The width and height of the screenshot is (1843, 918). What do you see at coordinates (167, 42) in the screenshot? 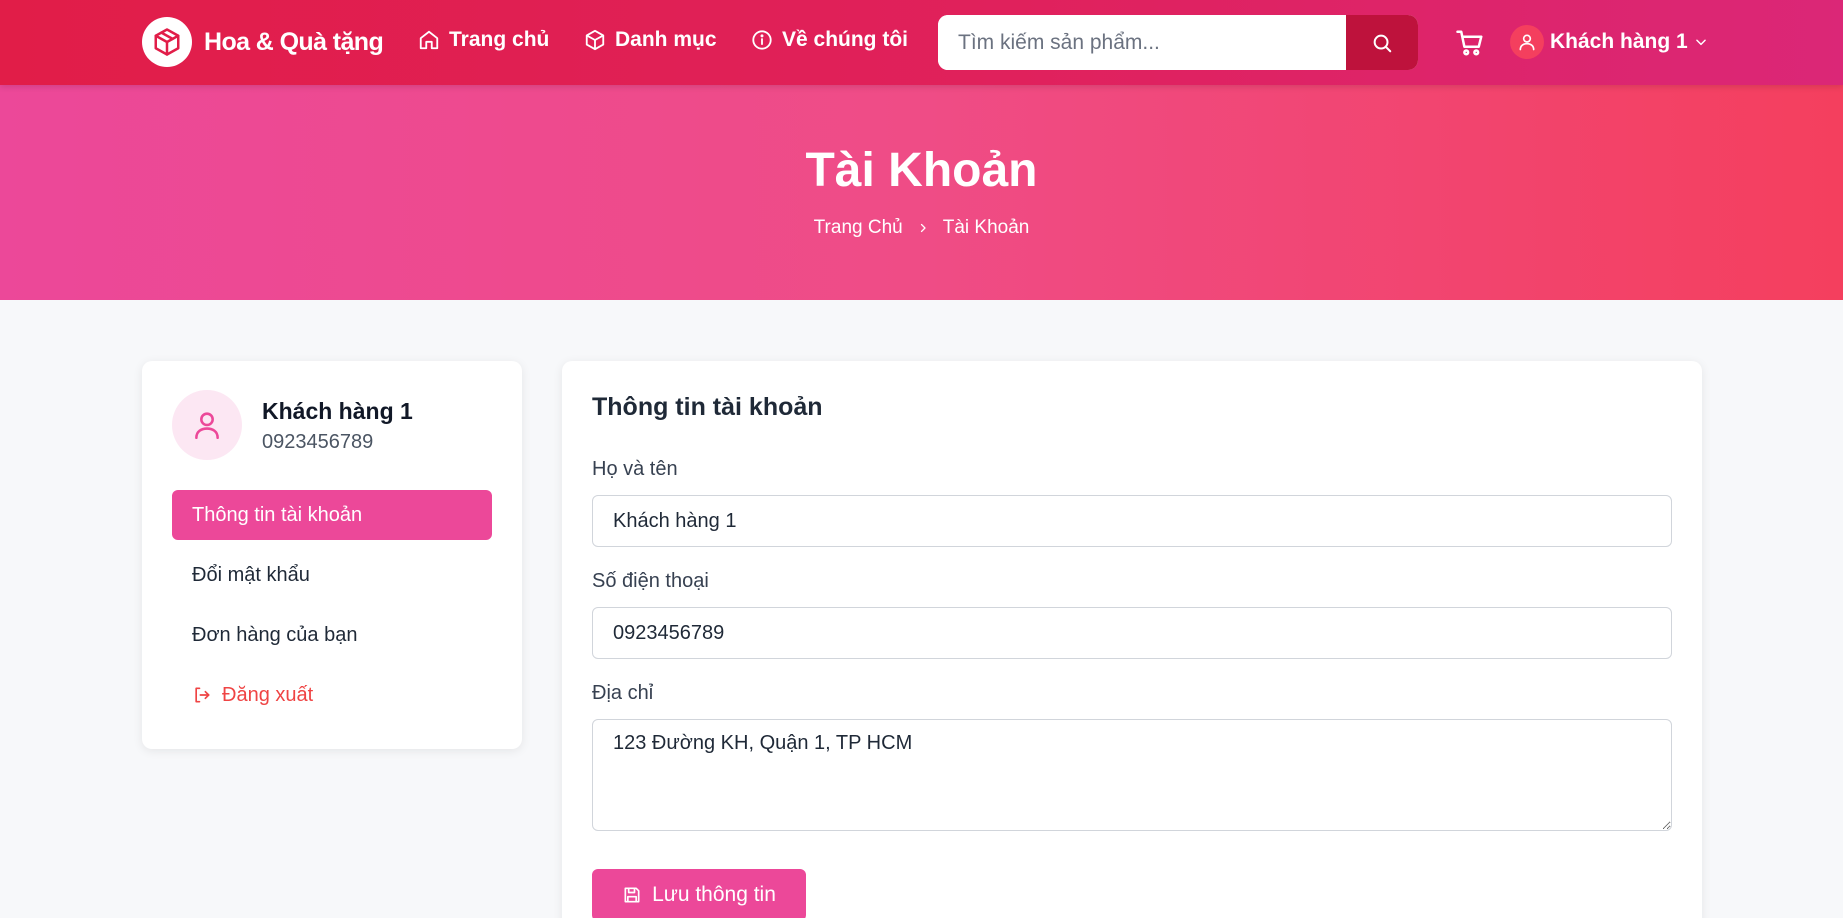
I see `box-logo-icon` at bounding box center [167, 42].